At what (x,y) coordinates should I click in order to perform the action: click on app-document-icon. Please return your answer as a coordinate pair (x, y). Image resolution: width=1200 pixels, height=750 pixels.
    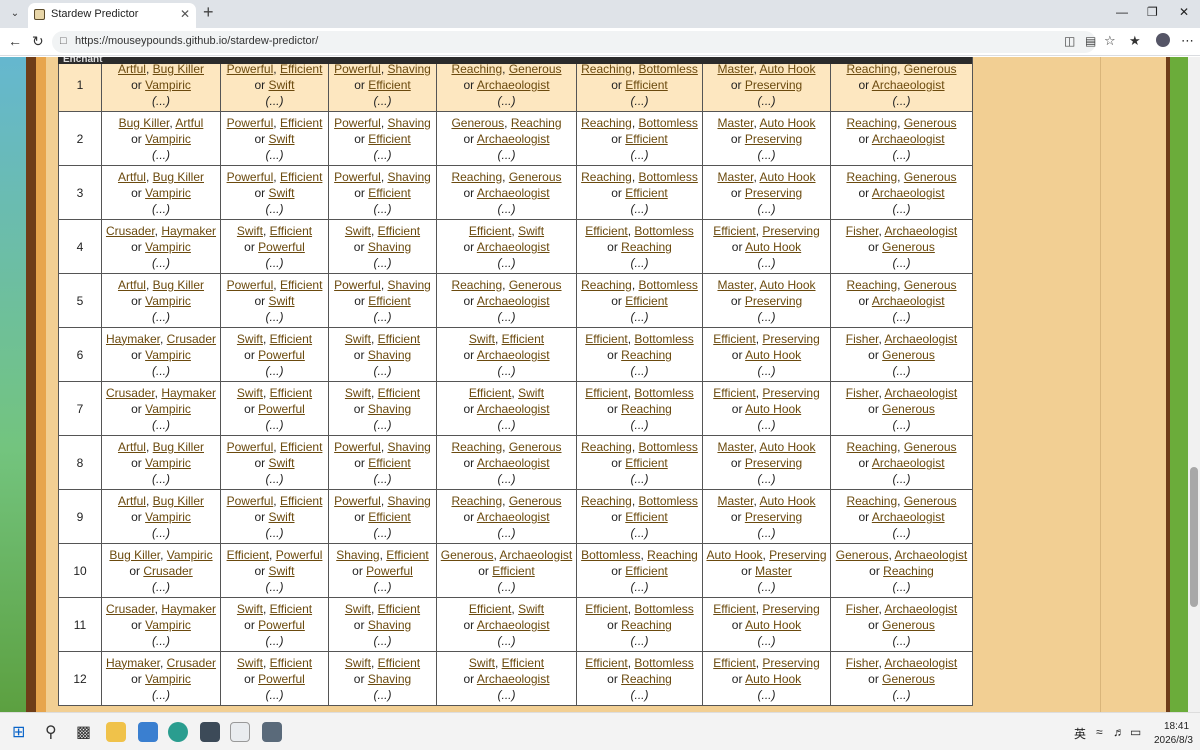
    Looking at the image, I should click on (240, 732).